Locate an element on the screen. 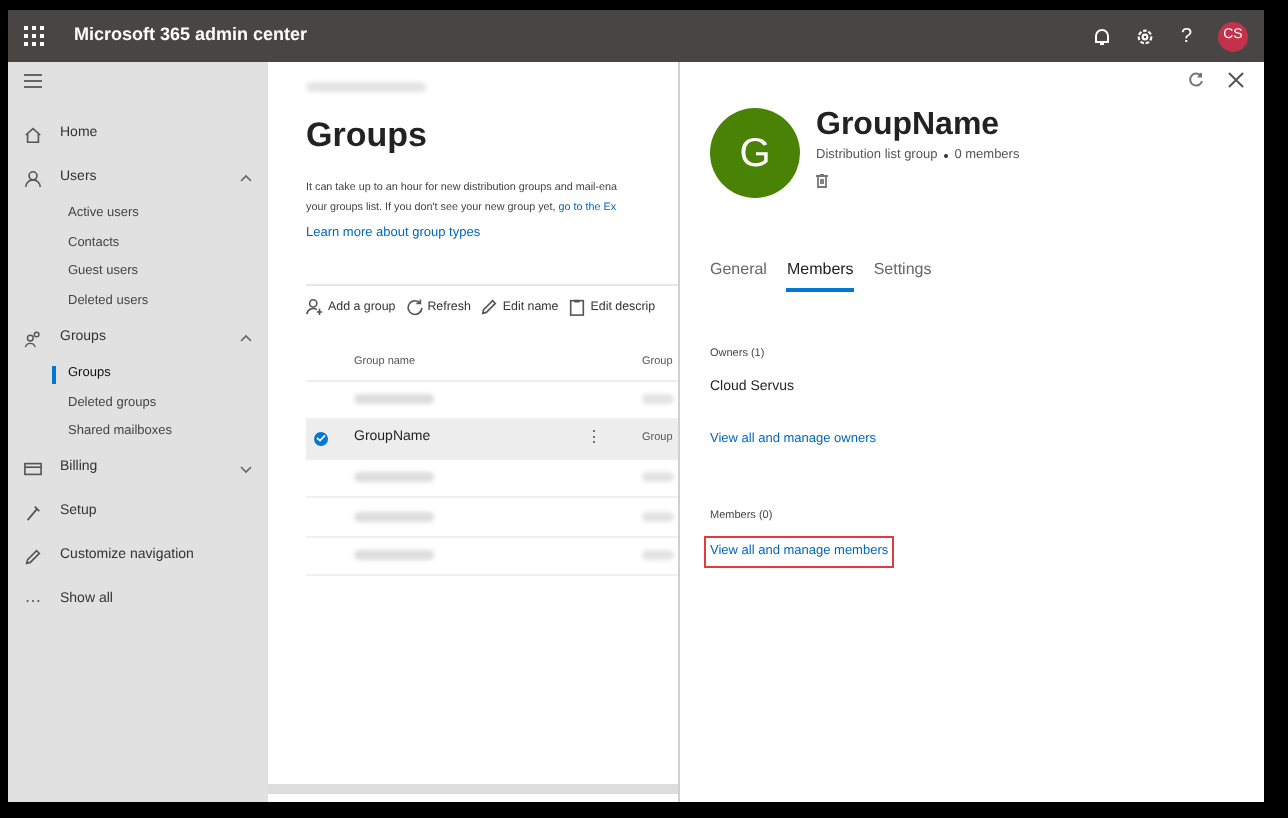 This screenshot has width=1288, height=818. scrollbar is located at coordinates (473, 789).